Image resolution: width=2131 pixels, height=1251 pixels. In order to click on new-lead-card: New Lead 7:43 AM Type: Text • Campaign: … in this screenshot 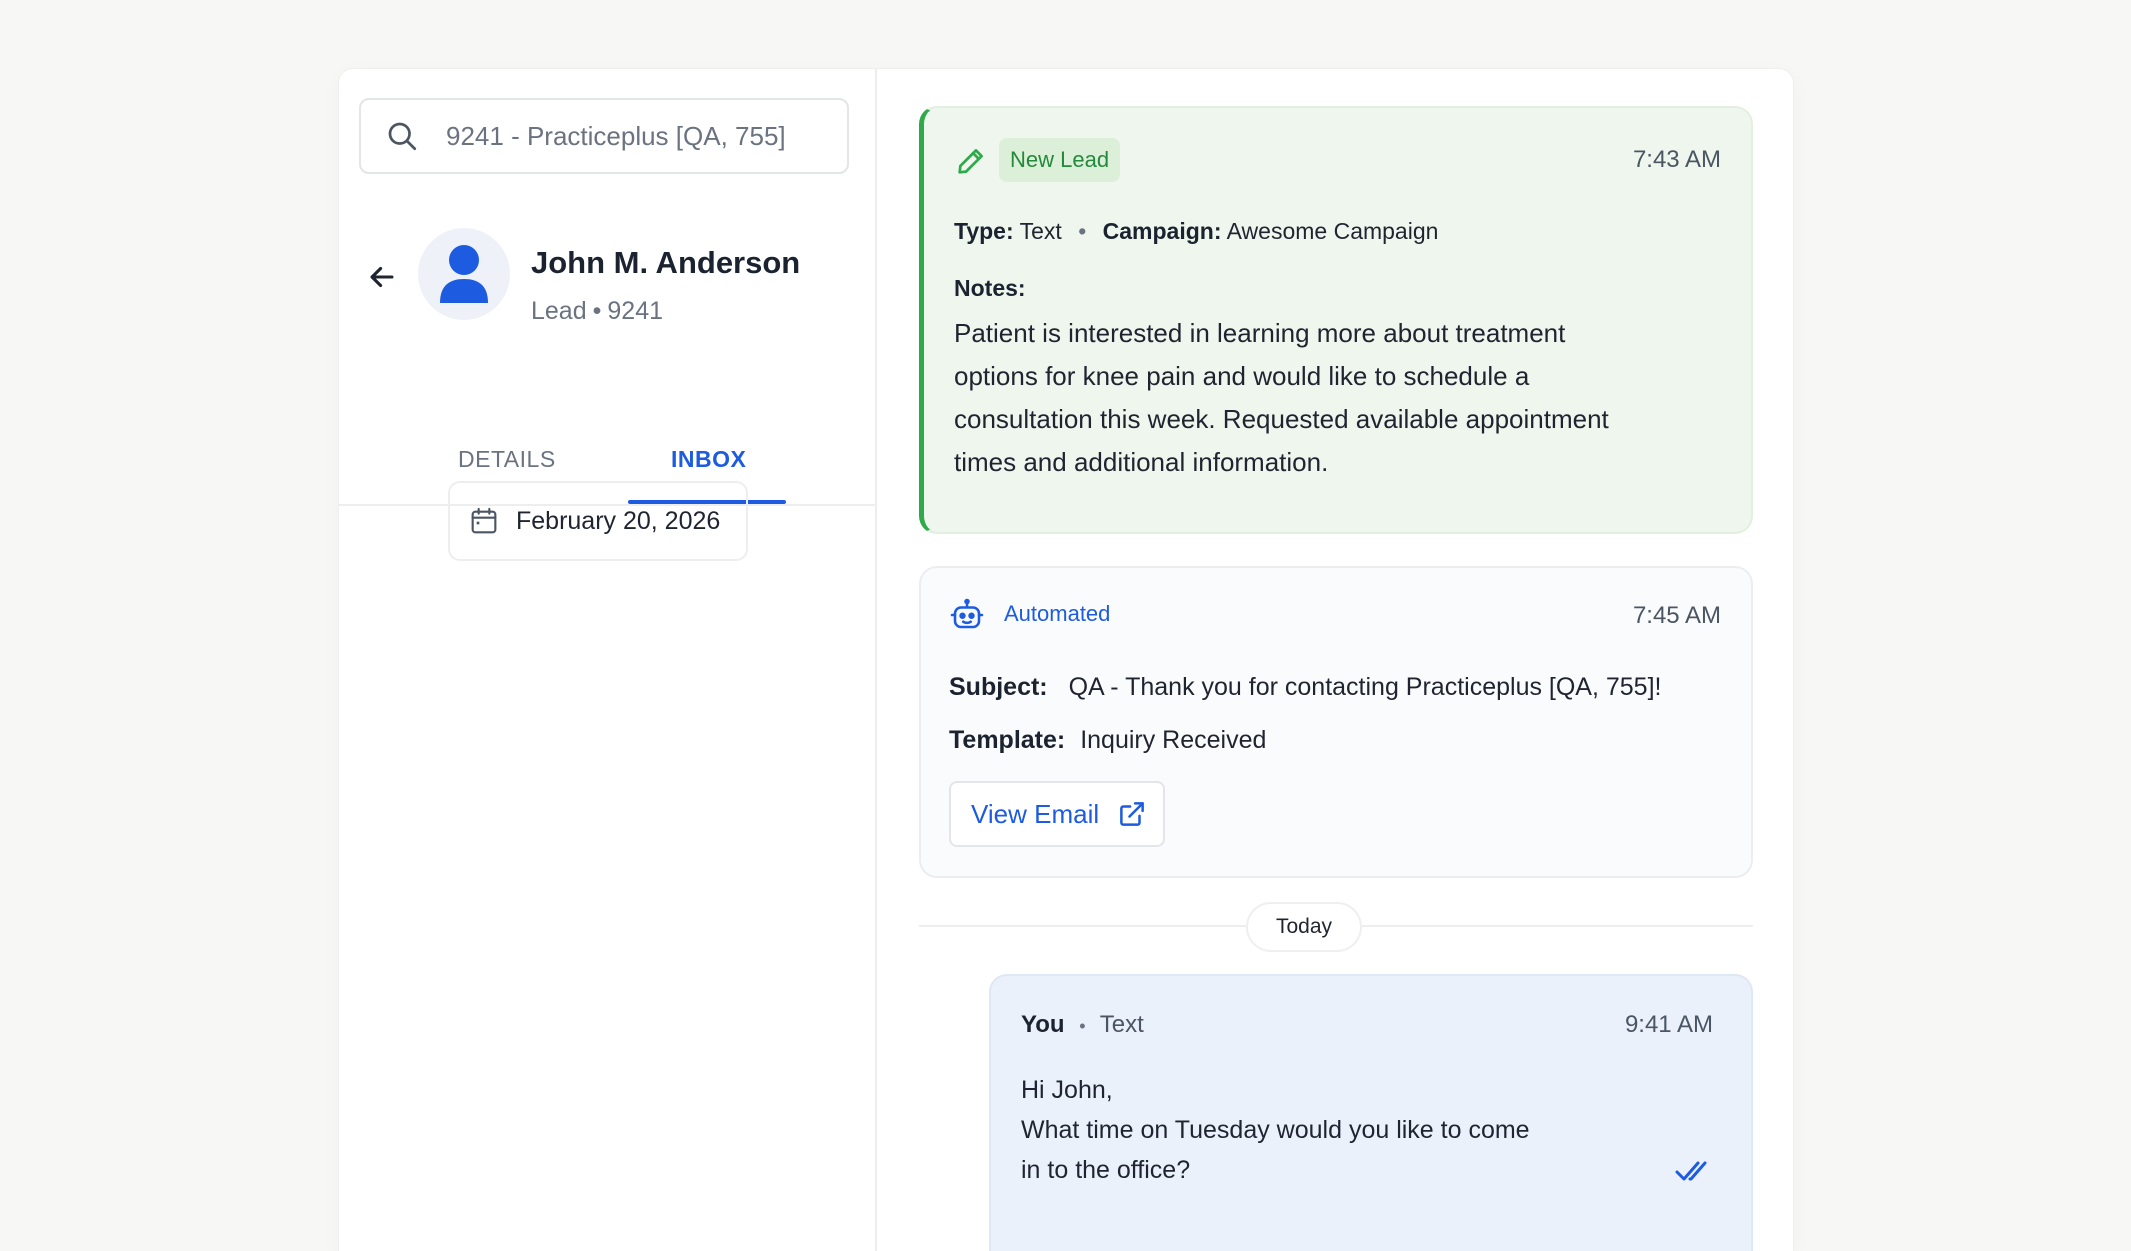, I will do `click(1336, 320)`.